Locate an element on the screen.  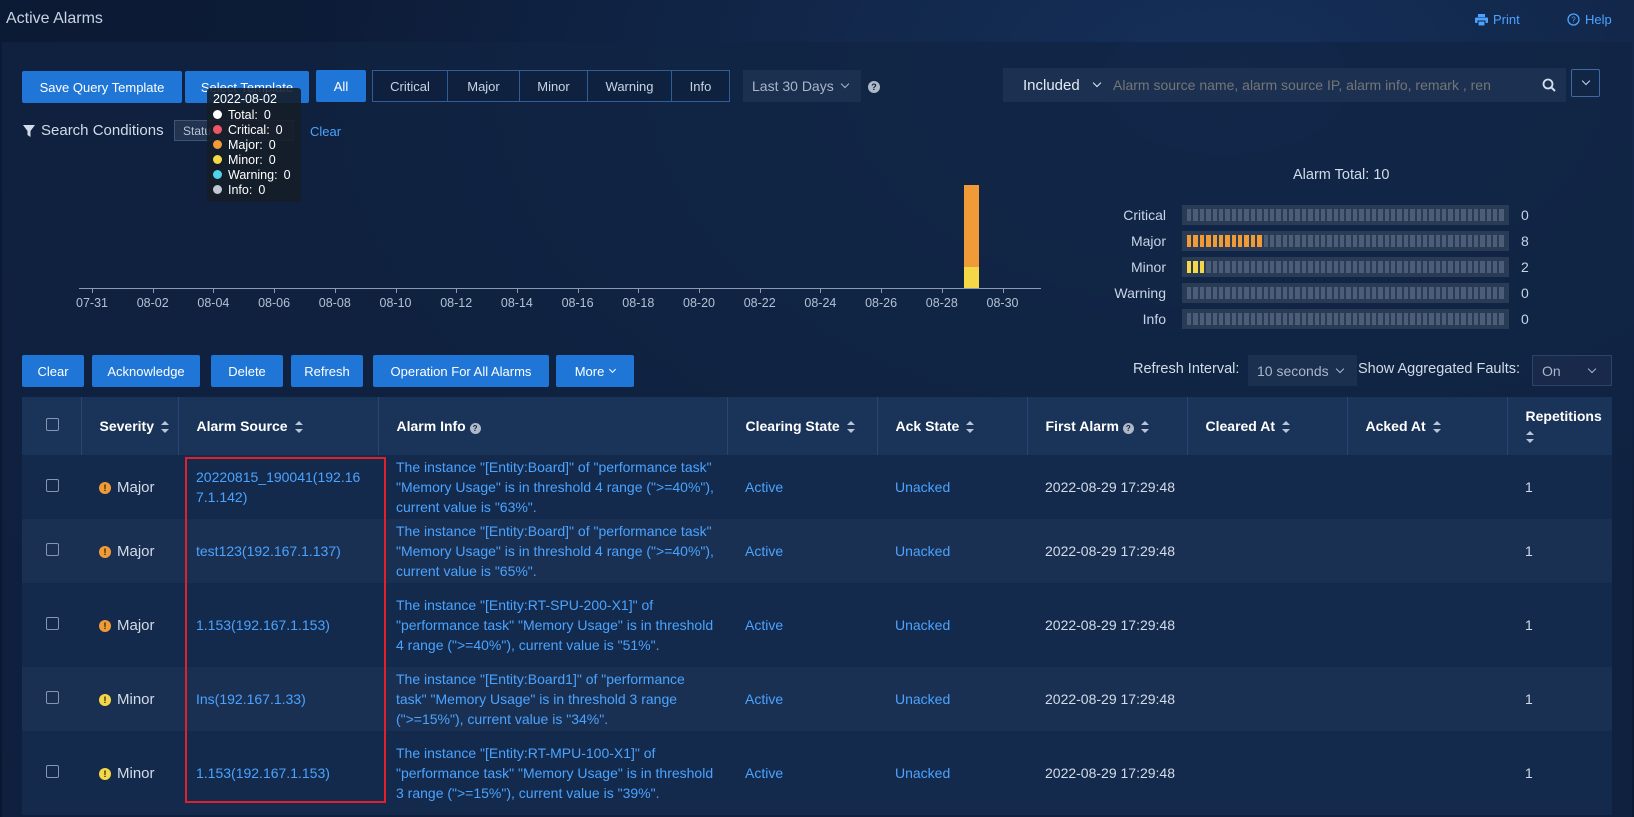
column-first-alarm: First Alarm ? is located at coordinates (1107, 426).